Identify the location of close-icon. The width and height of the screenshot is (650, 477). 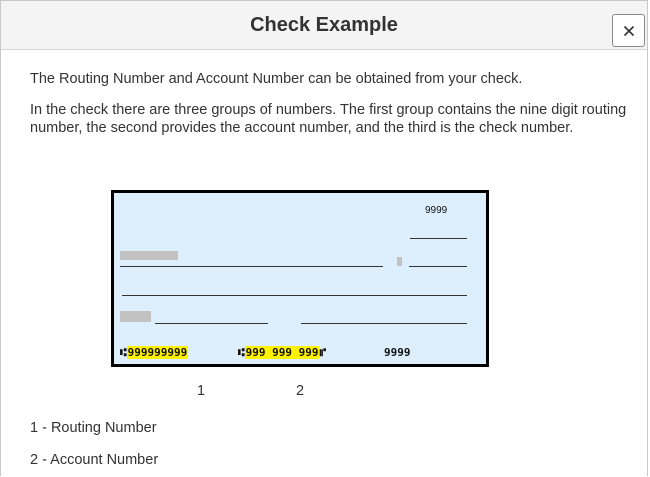
(628, 30).